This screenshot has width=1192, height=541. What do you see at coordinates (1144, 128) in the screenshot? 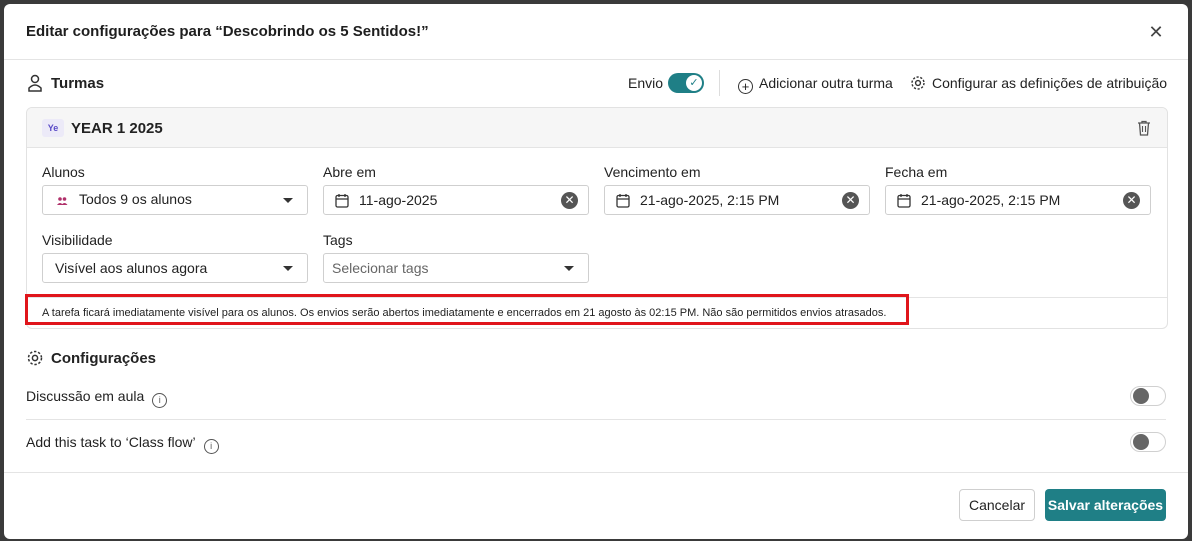
I see `trash-icon` at bounding box center [1144, 128].